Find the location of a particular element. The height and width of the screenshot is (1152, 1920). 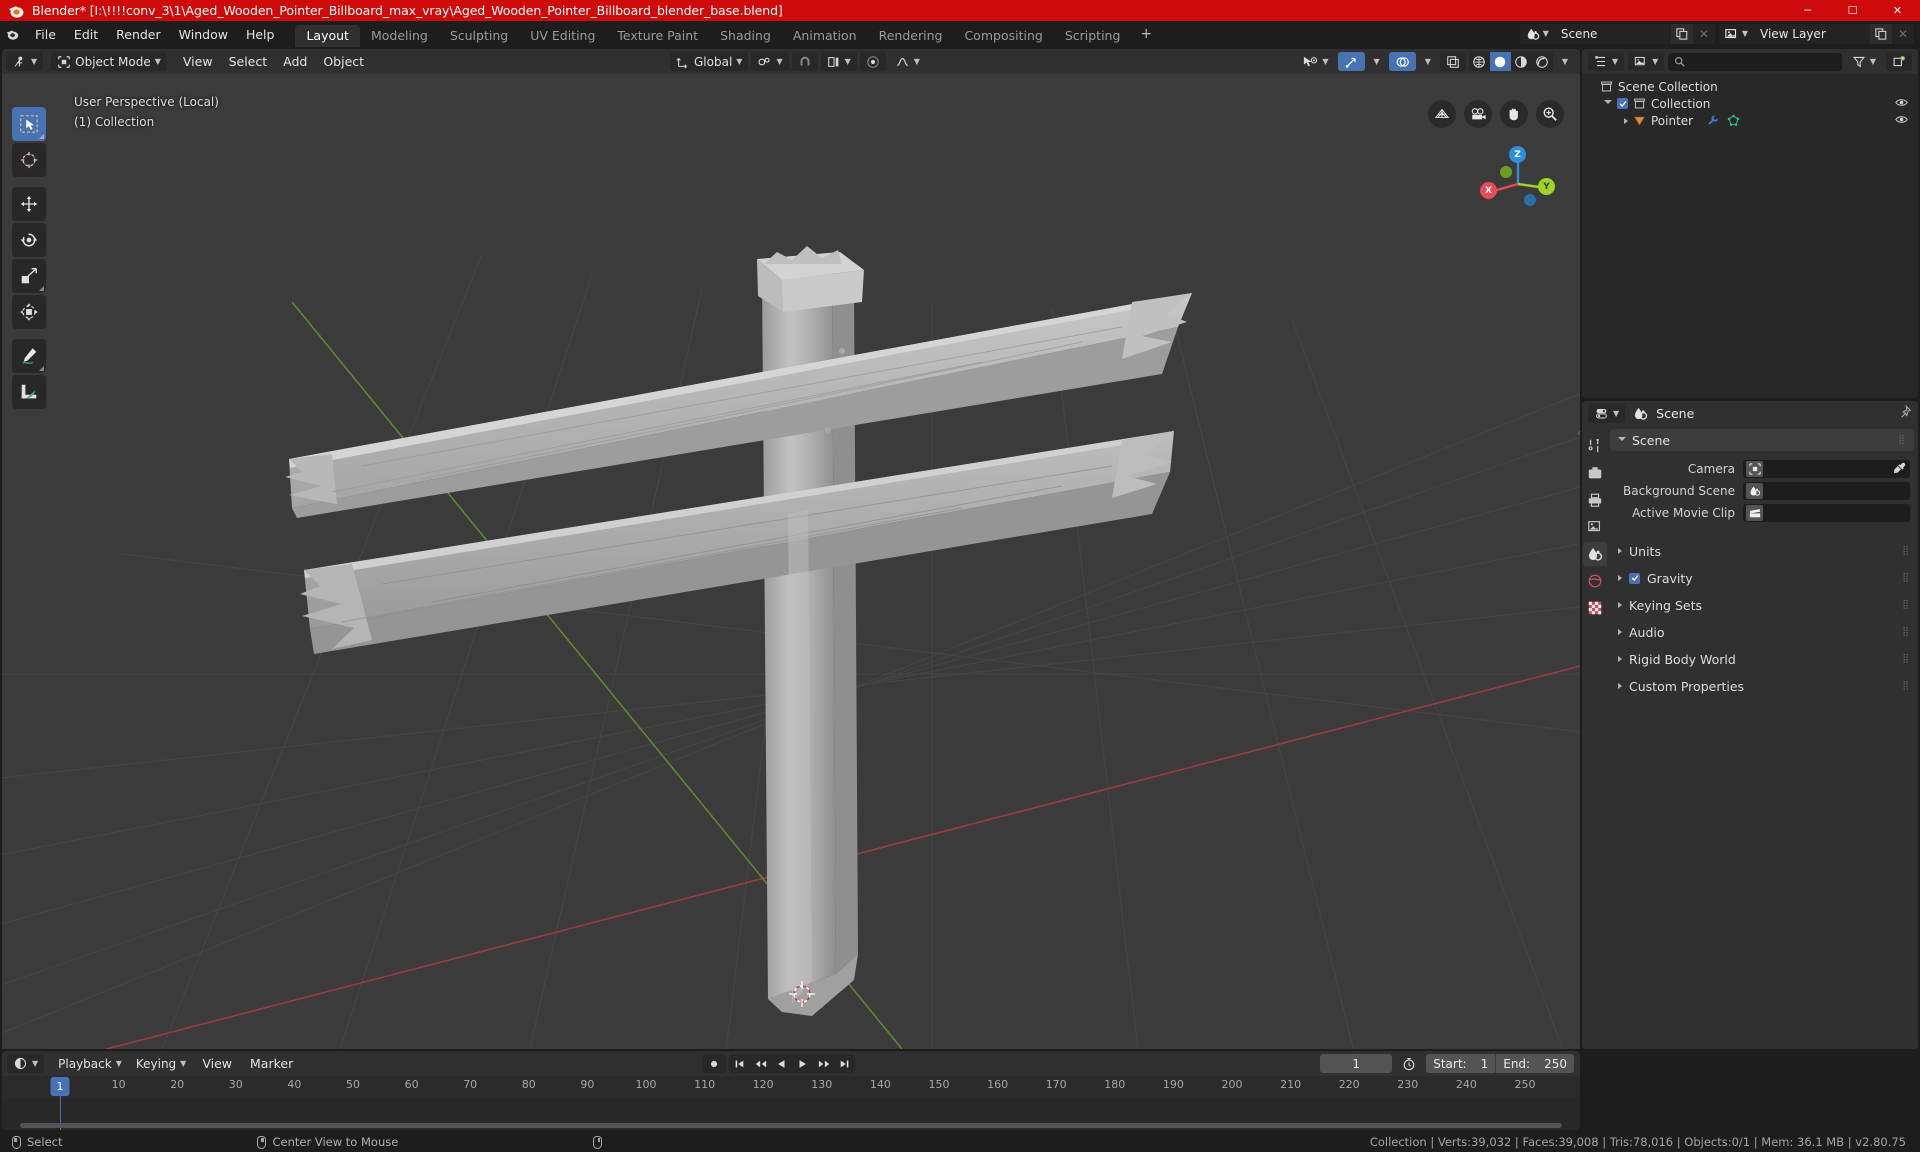

timeline-horizontal-scrollbar is located at coordinates (791, 1125).